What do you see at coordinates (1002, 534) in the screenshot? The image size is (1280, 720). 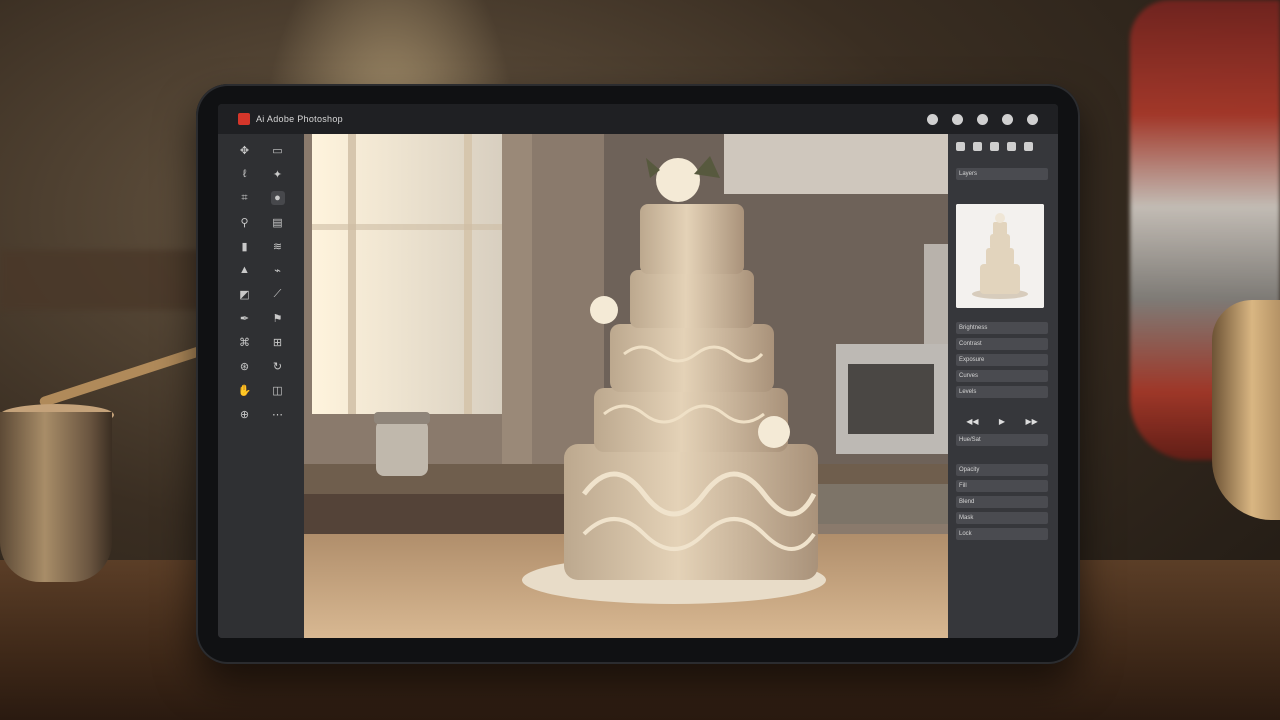 I see `lock-row: Lock` at bounding box center [1002, 534].